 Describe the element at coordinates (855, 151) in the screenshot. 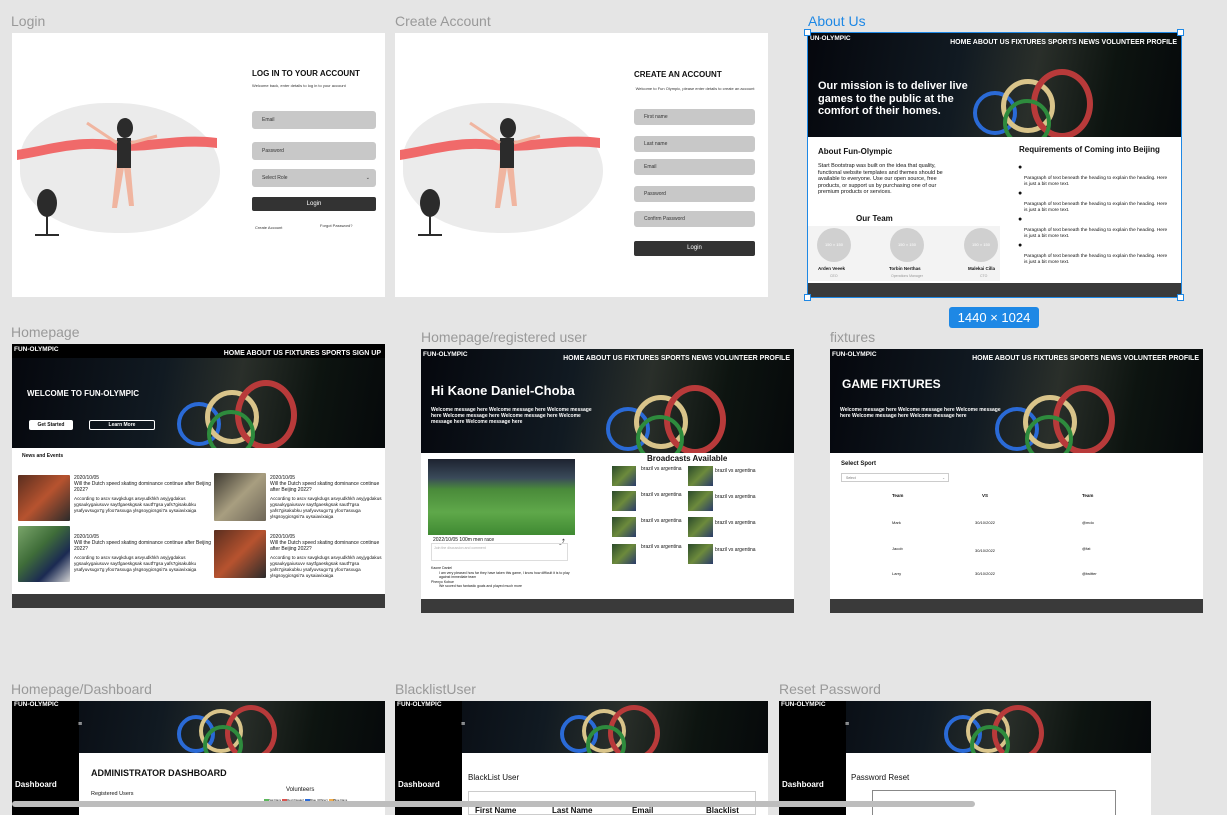

I see `about-heading: About Fun-Olympic` at that location.